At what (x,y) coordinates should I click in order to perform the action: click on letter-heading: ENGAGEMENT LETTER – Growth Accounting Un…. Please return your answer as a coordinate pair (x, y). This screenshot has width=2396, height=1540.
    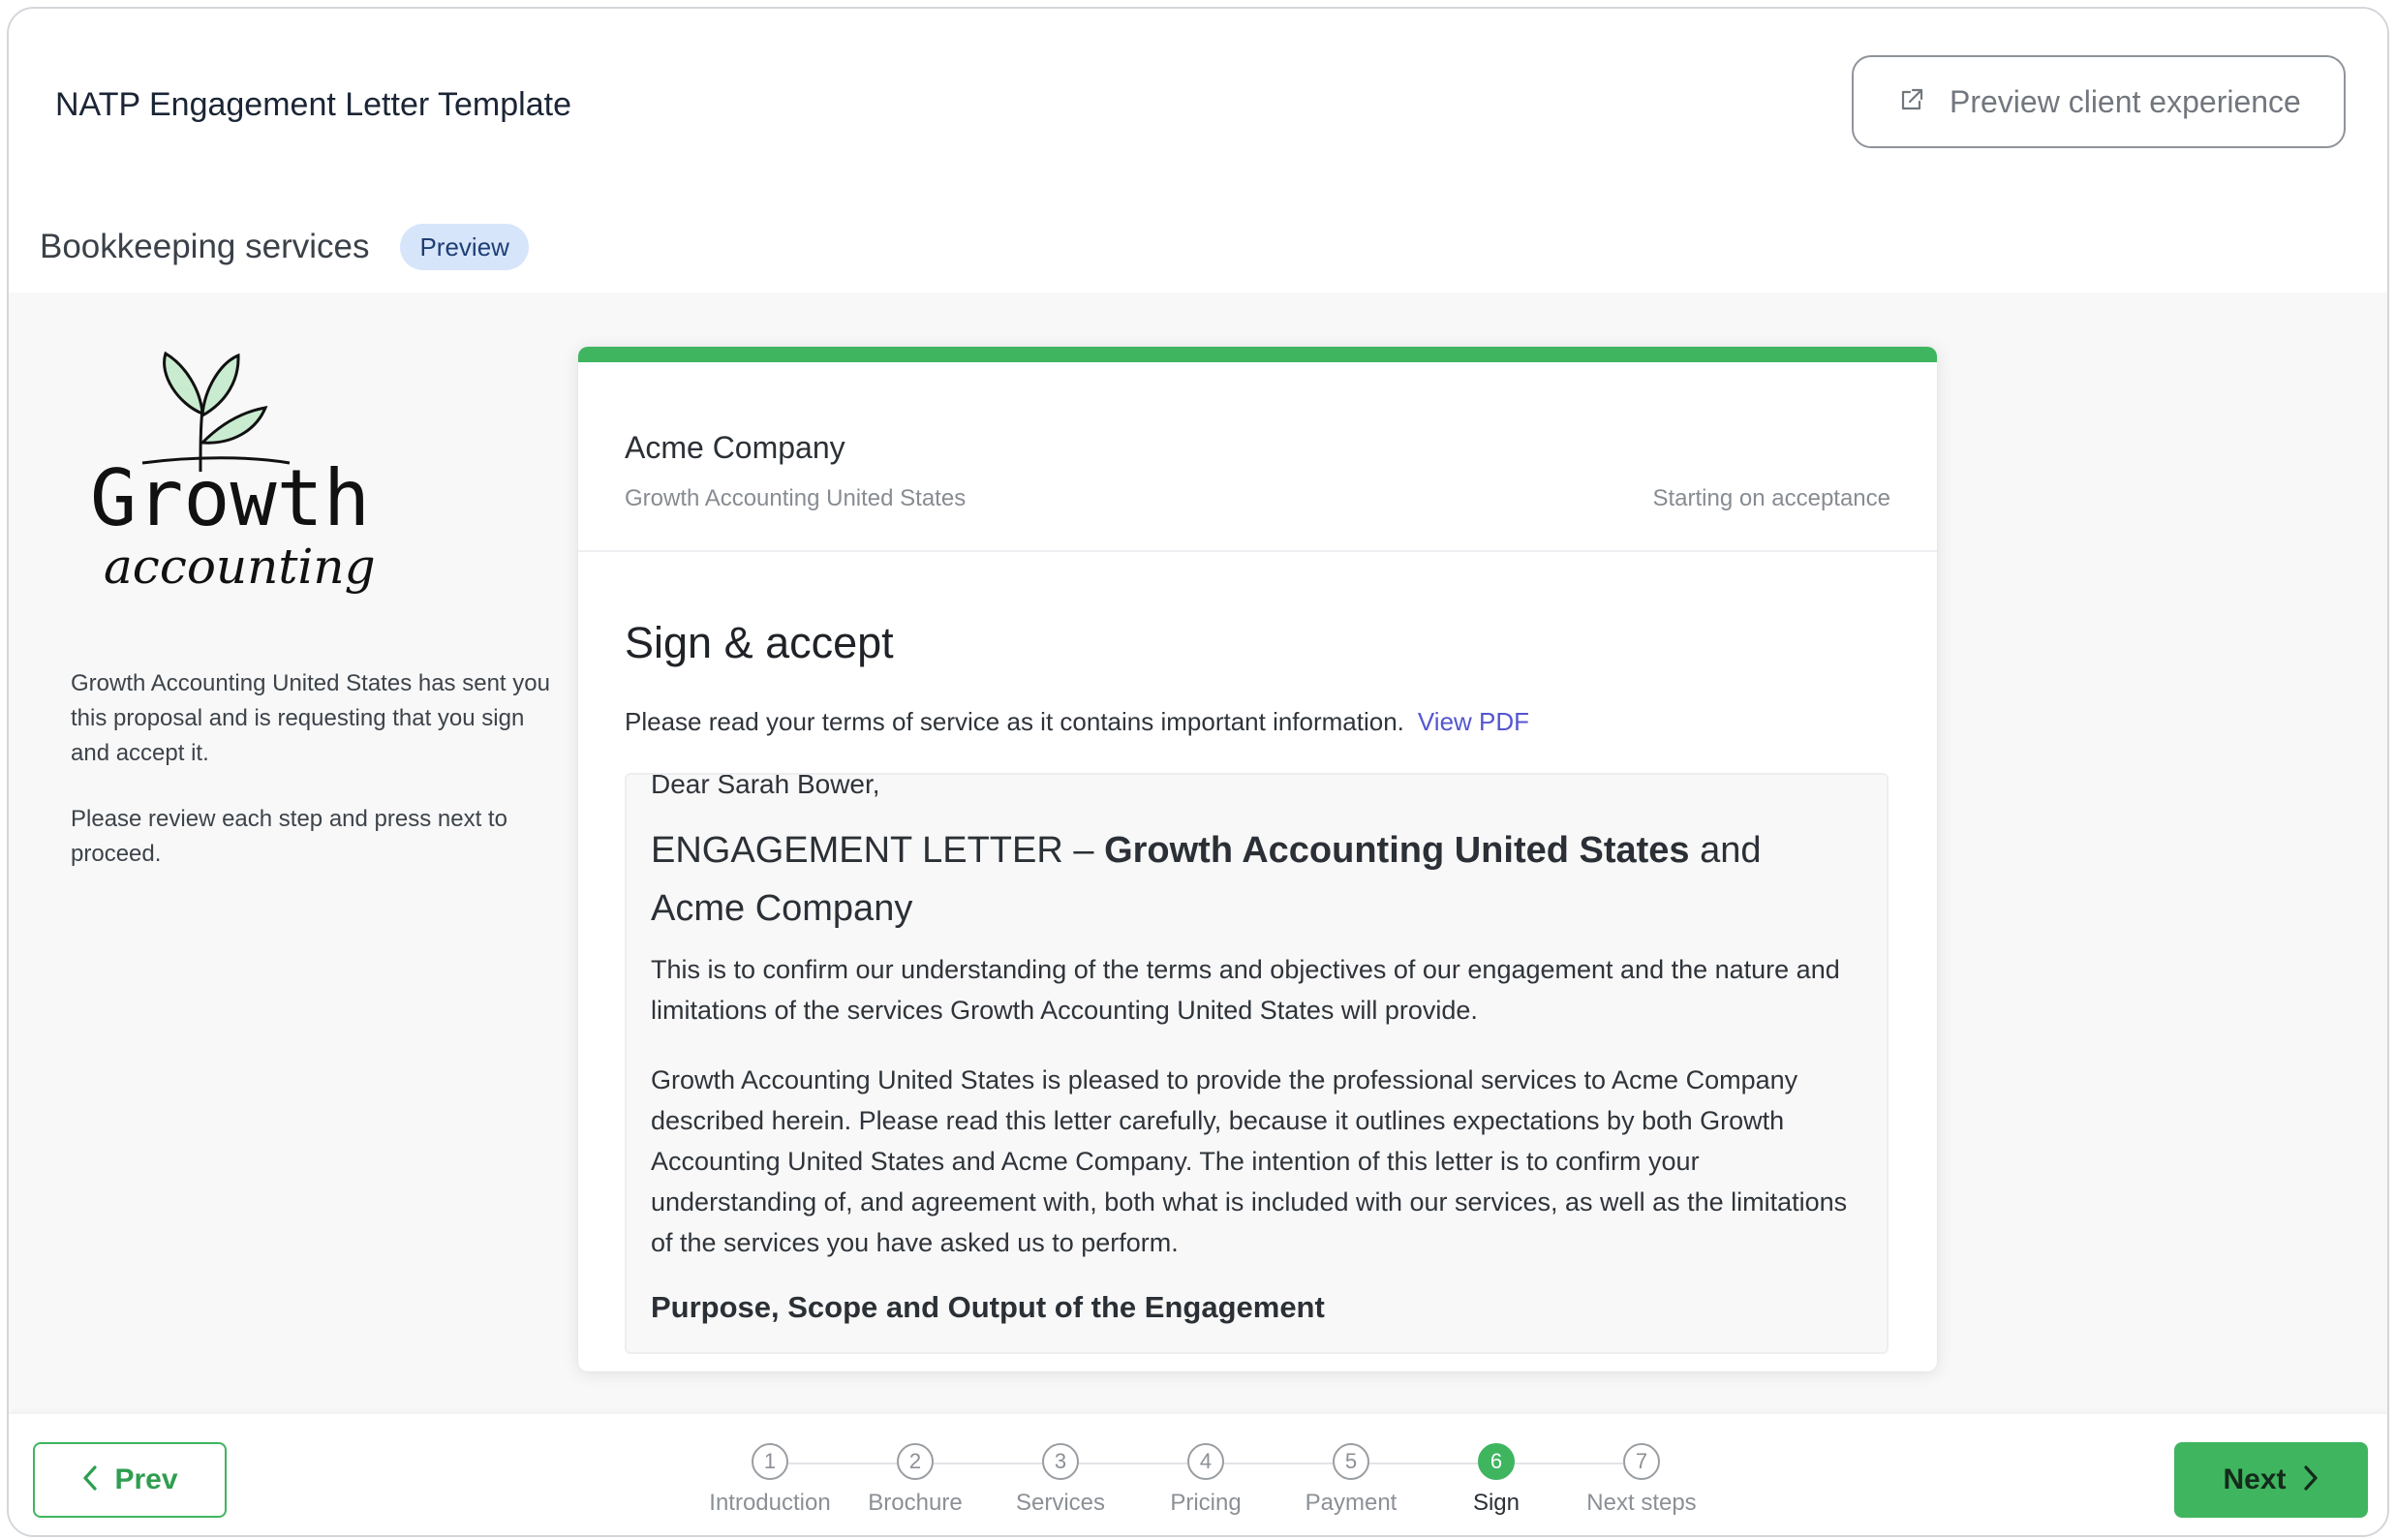
    Looking at the image, I should click on (1256, 880).